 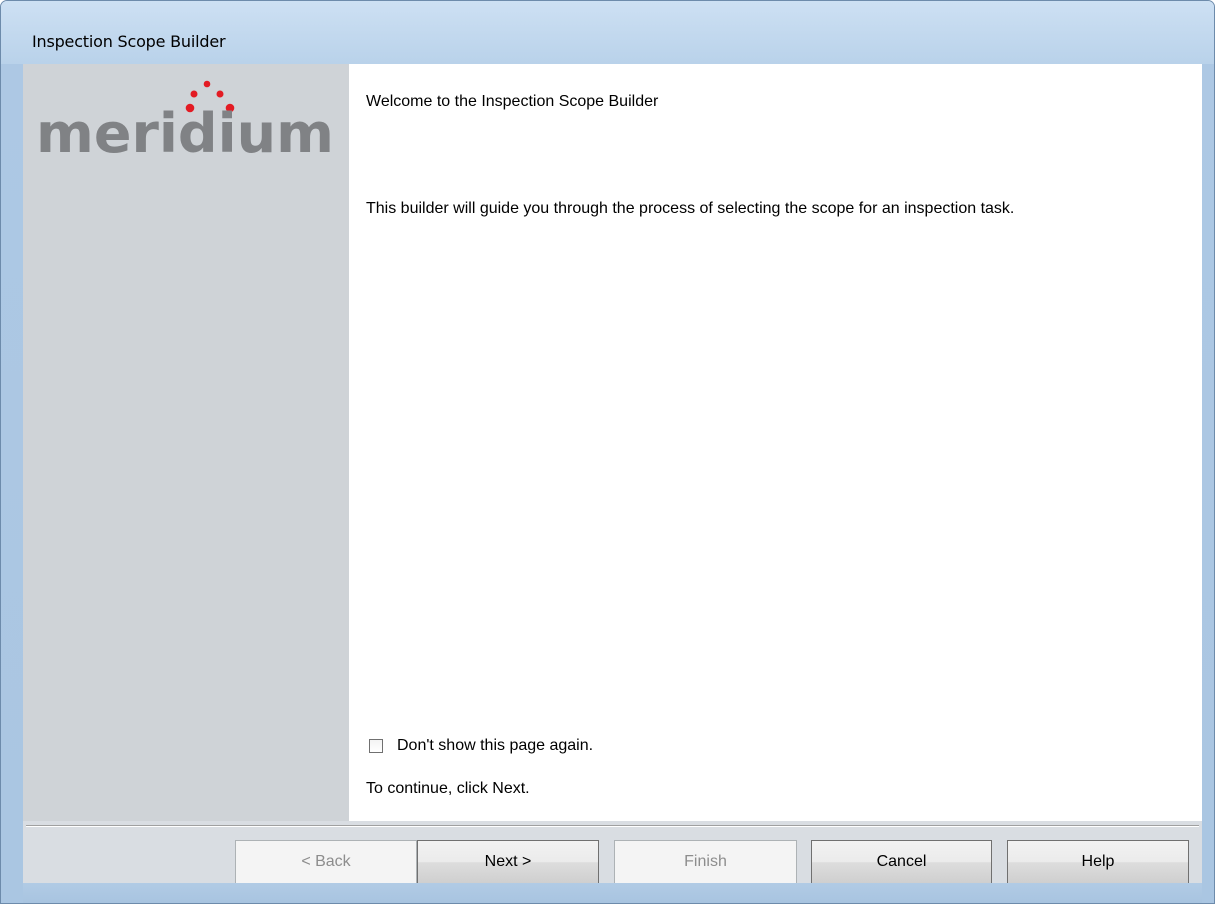 I want to click on logo-dot-upper-right, so click(x=220, y=94).